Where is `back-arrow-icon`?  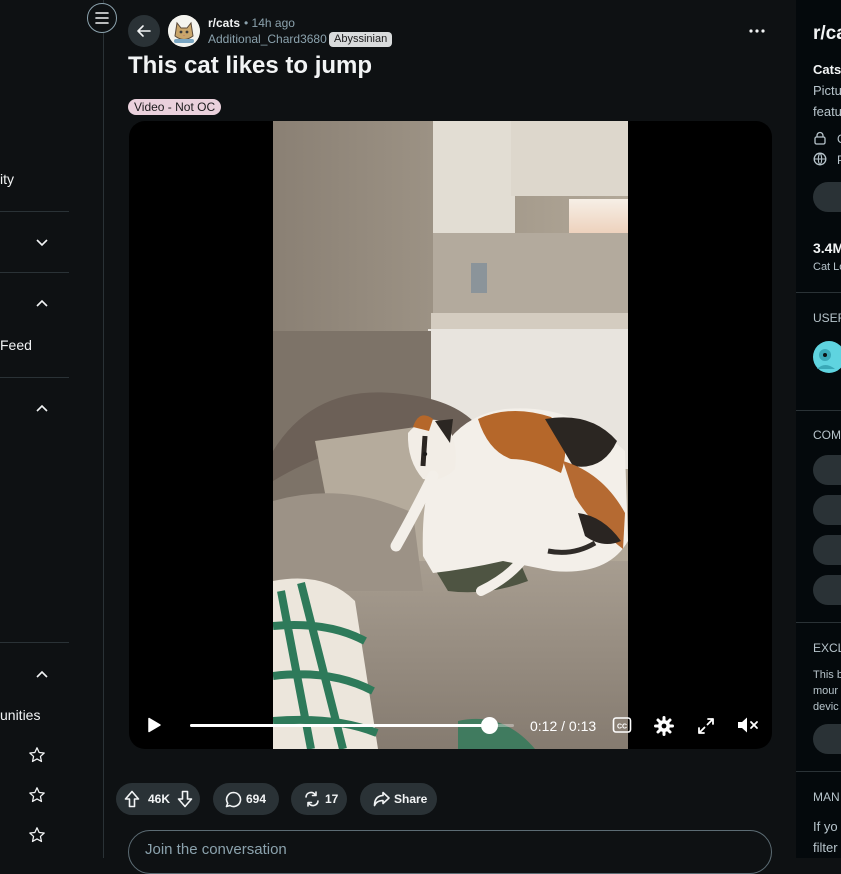 back-arrow-icon is located at coordinates (144, 31).